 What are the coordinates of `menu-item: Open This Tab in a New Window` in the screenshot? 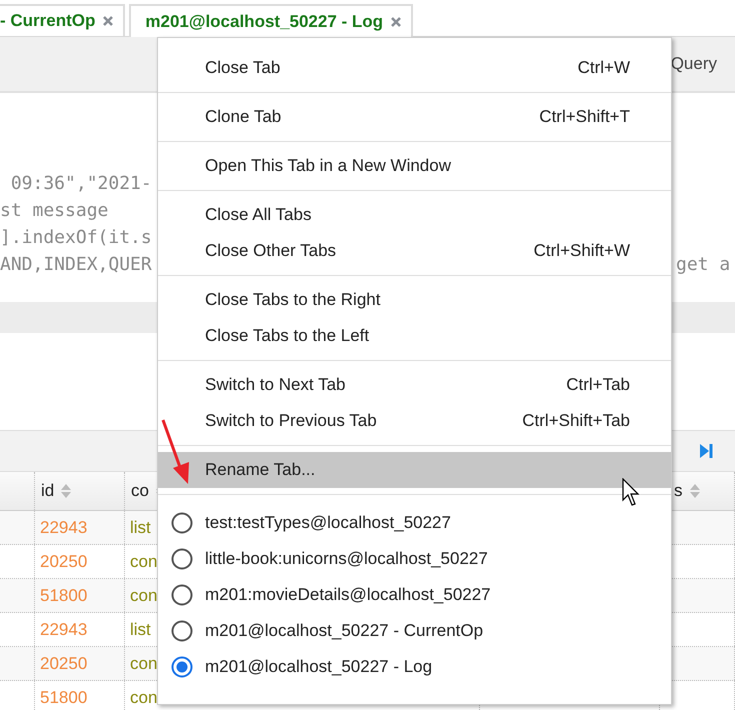 It's located at (414, 166).